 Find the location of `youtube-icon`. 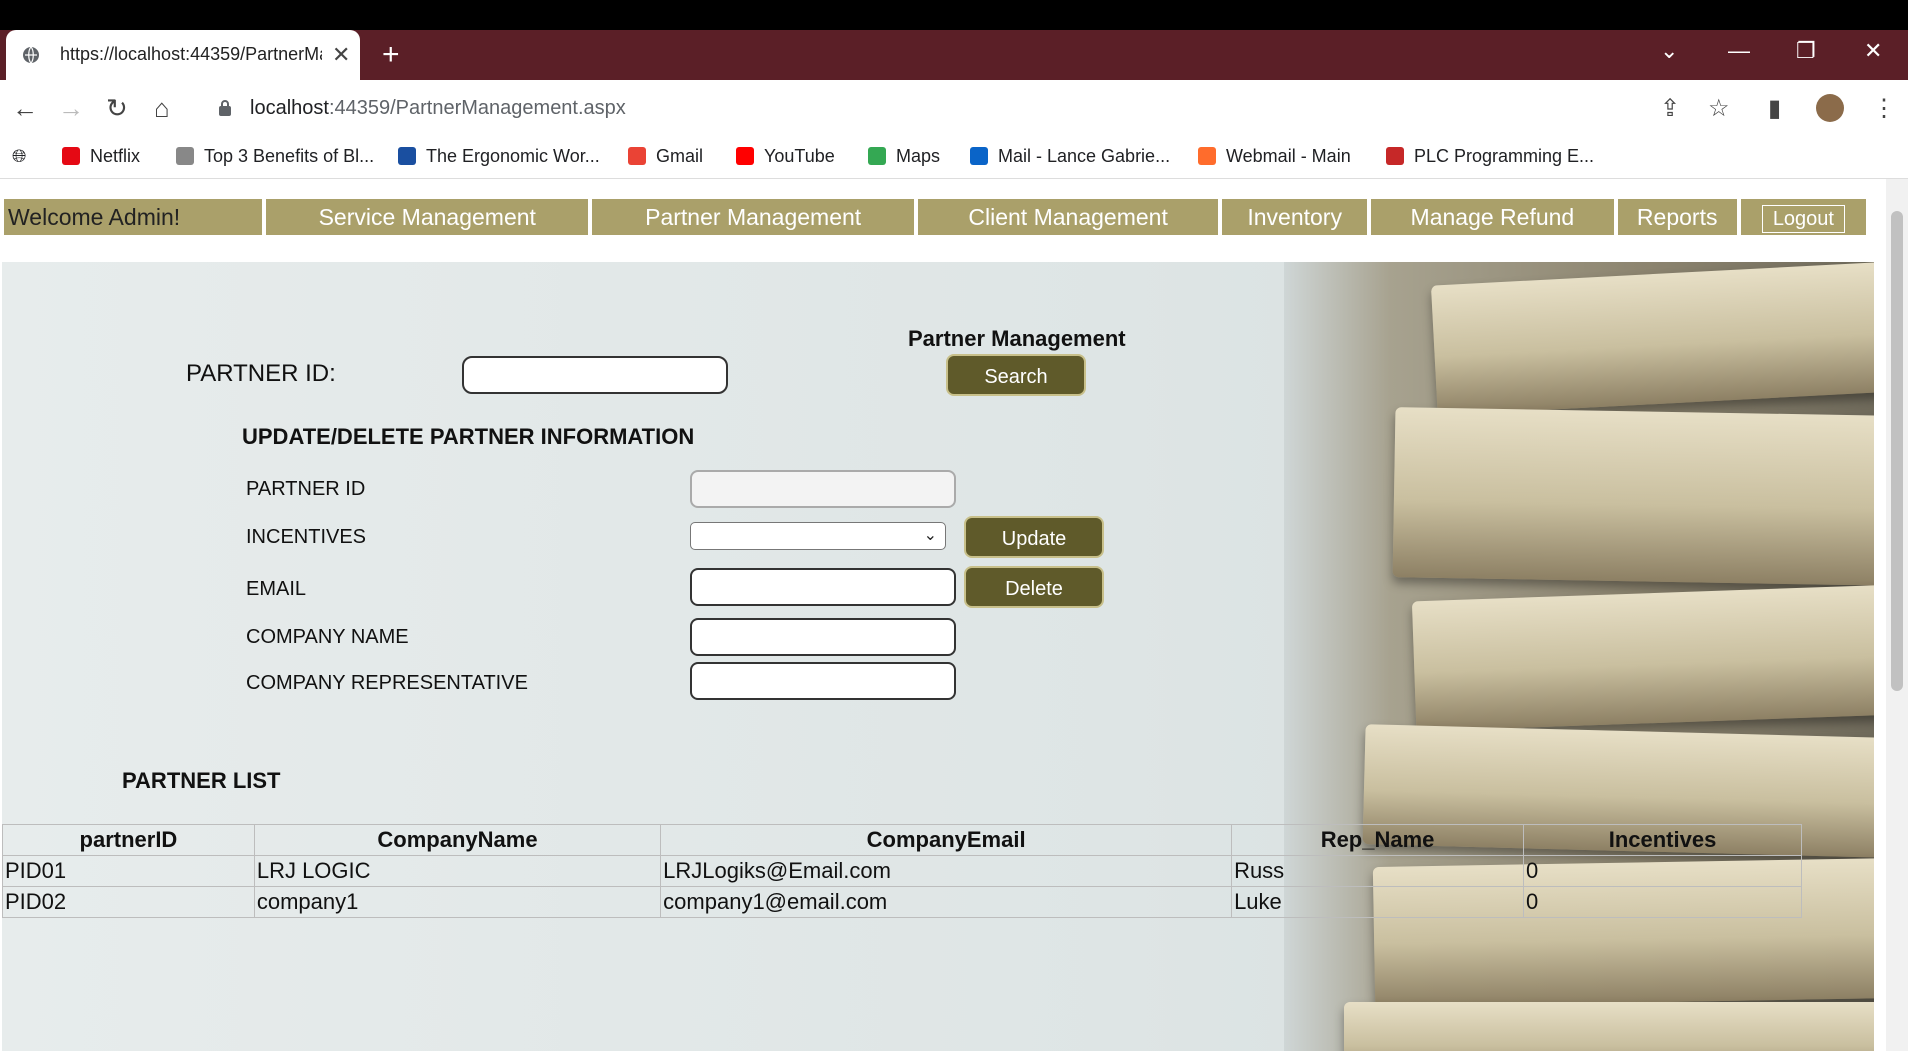

youtube-icon is located at coordinates (745, 156).